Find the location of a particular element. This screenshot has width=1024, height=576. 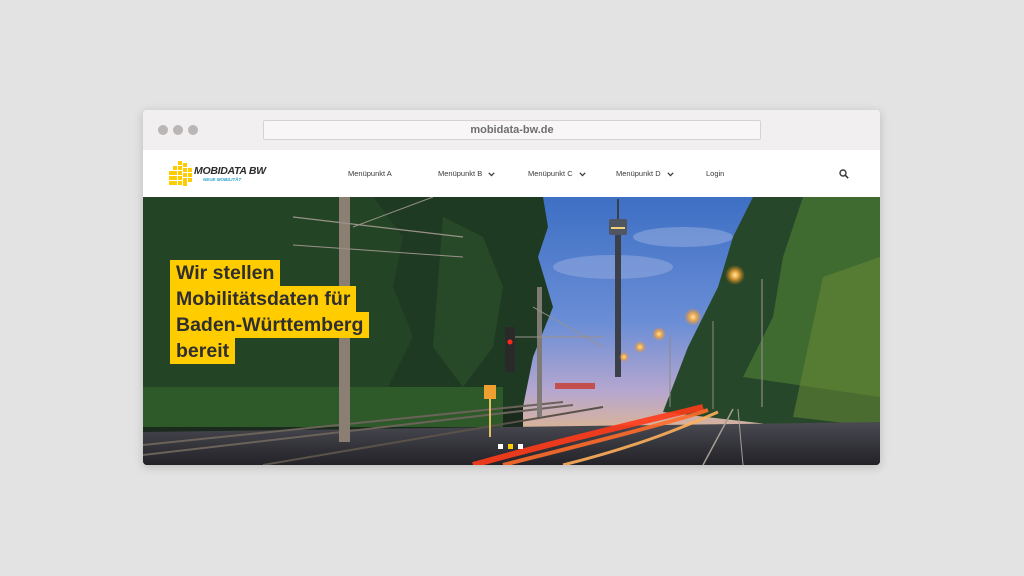

browser-chrome: mobidata-bw.de is located at coordinates (511, 130).